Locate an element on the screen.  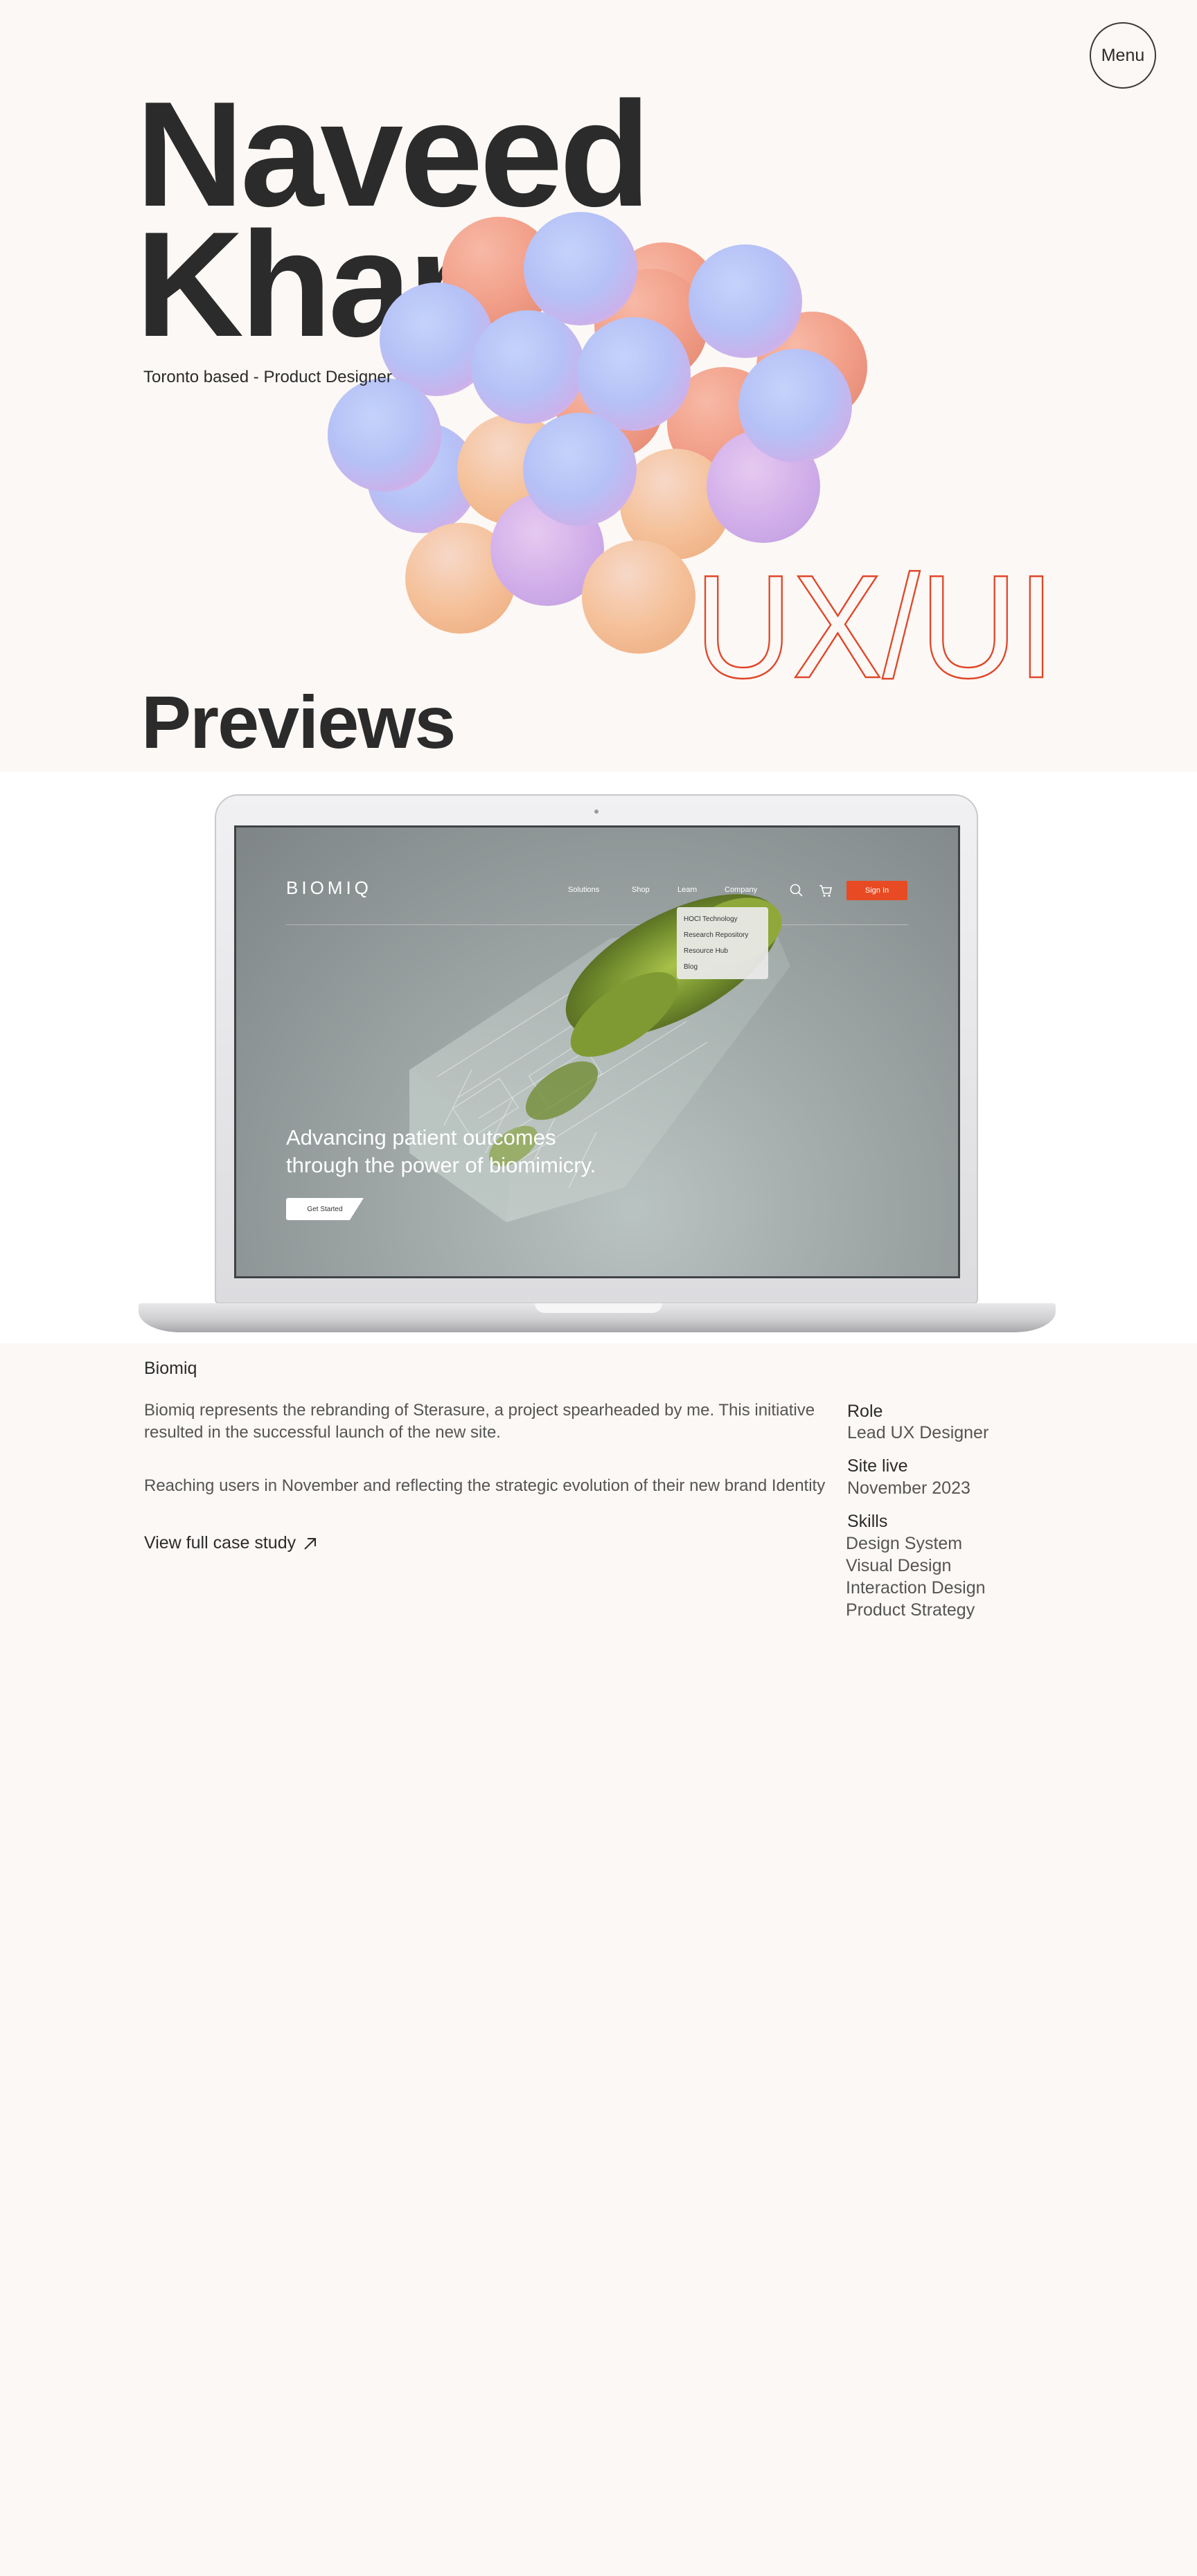
laptop-notch is located at coordinates (598, 1308).